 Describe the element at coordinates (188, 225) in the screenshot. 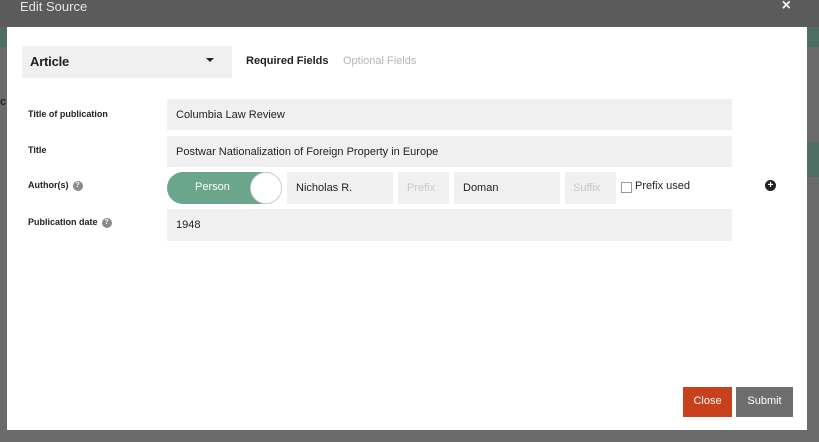

I see `publication-date-value: 1948` at that location.